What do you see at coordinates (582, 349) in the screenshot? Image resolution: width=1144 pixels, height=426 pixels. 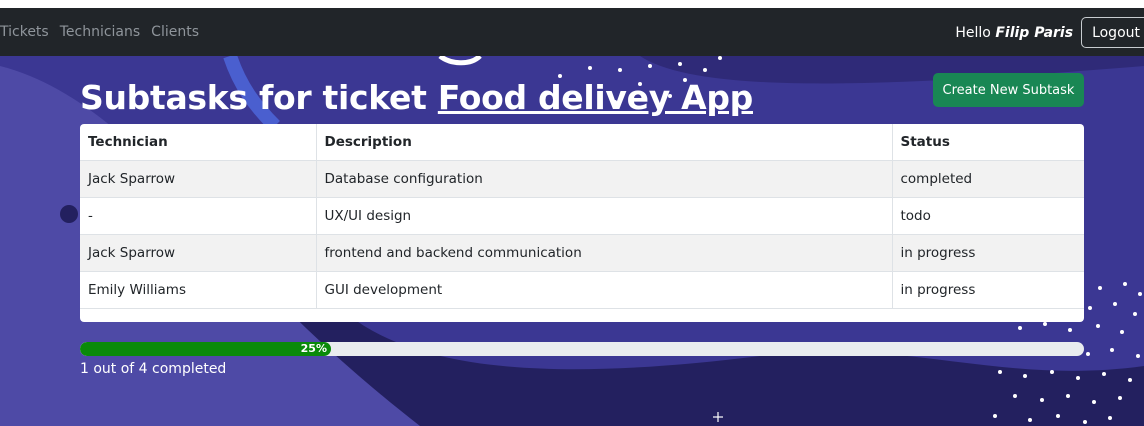 I see `progress-bar: 25%` at bounding box center [582, 349].